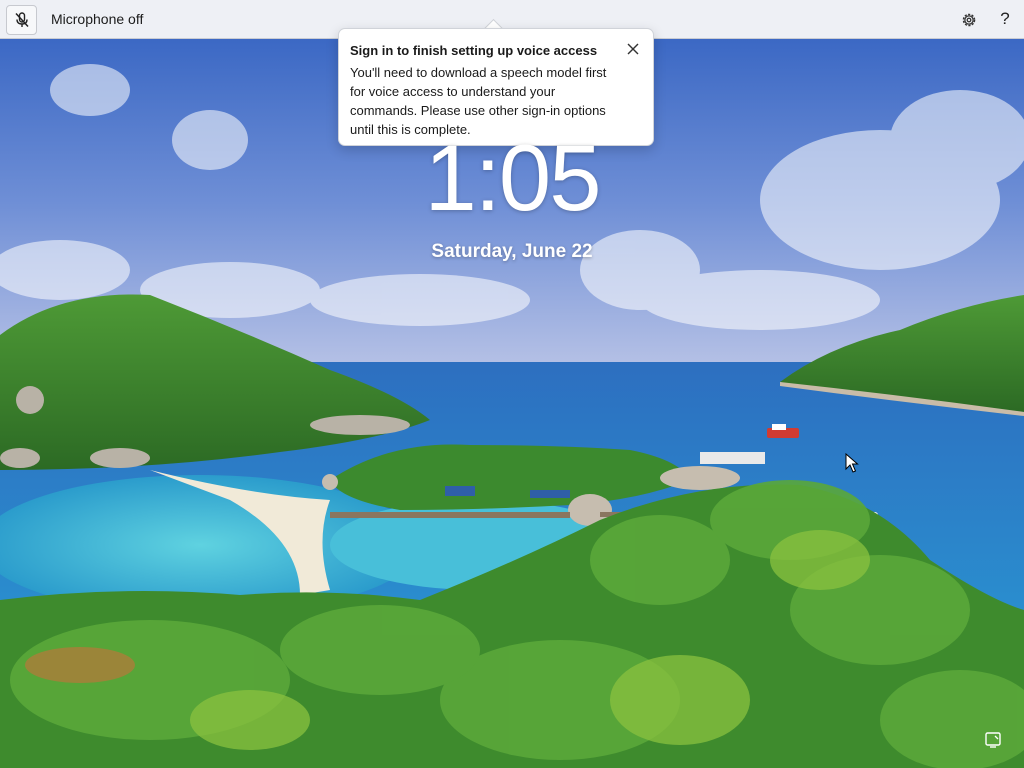 The width and height of the screenshot is (1024, 768). I want to click on accessibility-icon, so click(993, 740).